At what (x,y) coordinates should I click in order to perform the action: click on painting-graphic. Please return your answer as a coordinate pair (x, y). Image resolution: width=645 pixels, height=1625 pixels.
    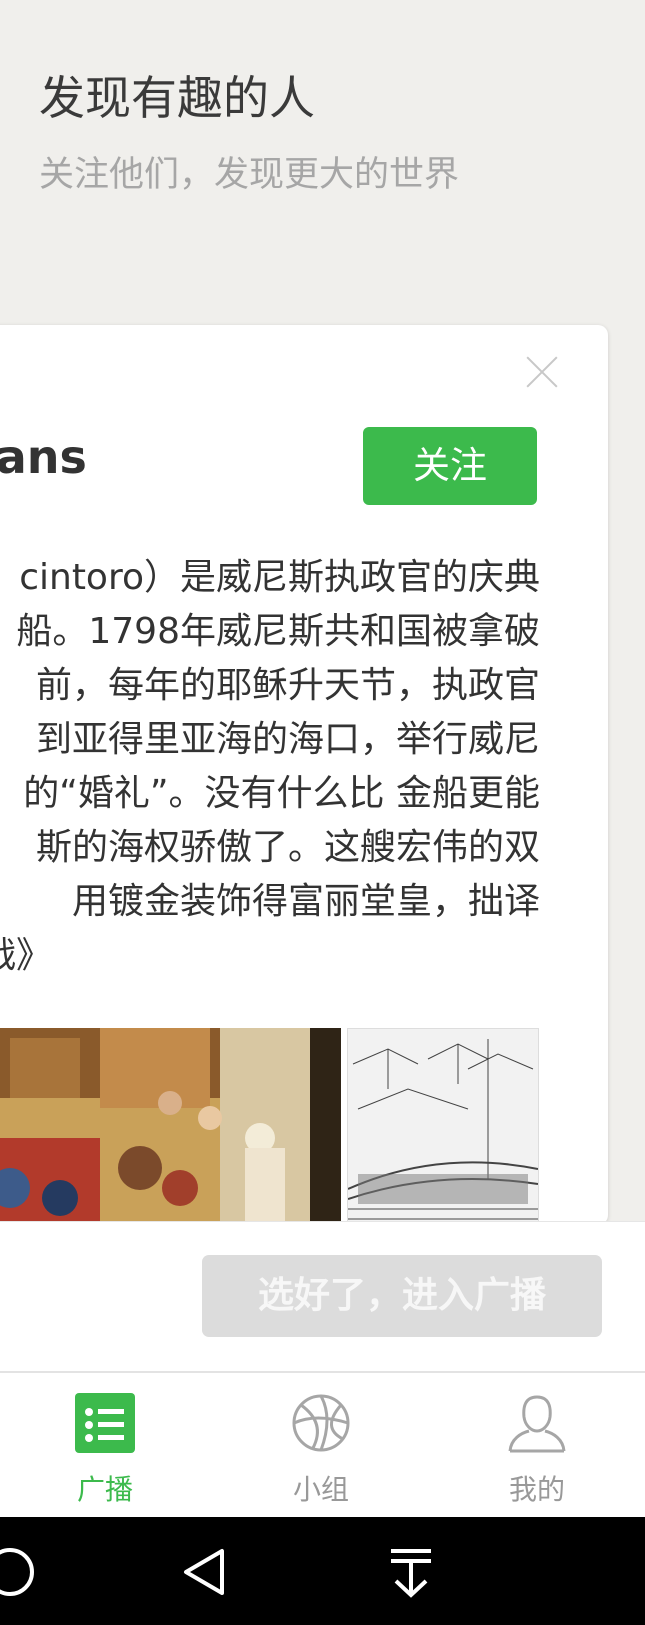
    Looking at the image, I should click on (170, 1126).